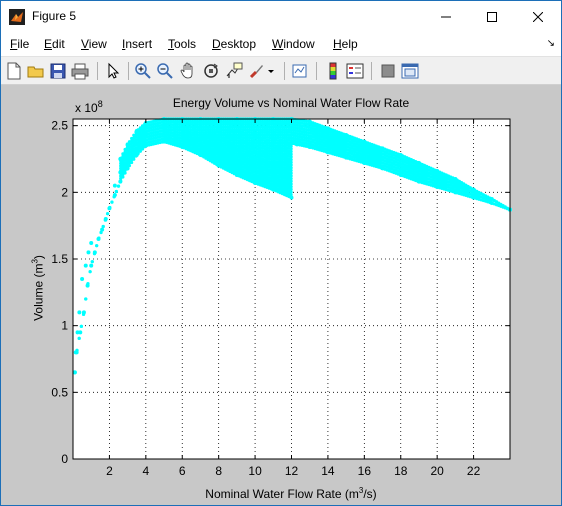 This screenshot has width=562, height=506. Describe the element at coordinates (365, 471) in the screenshot. I see `x-tick-label: 16` at that location.